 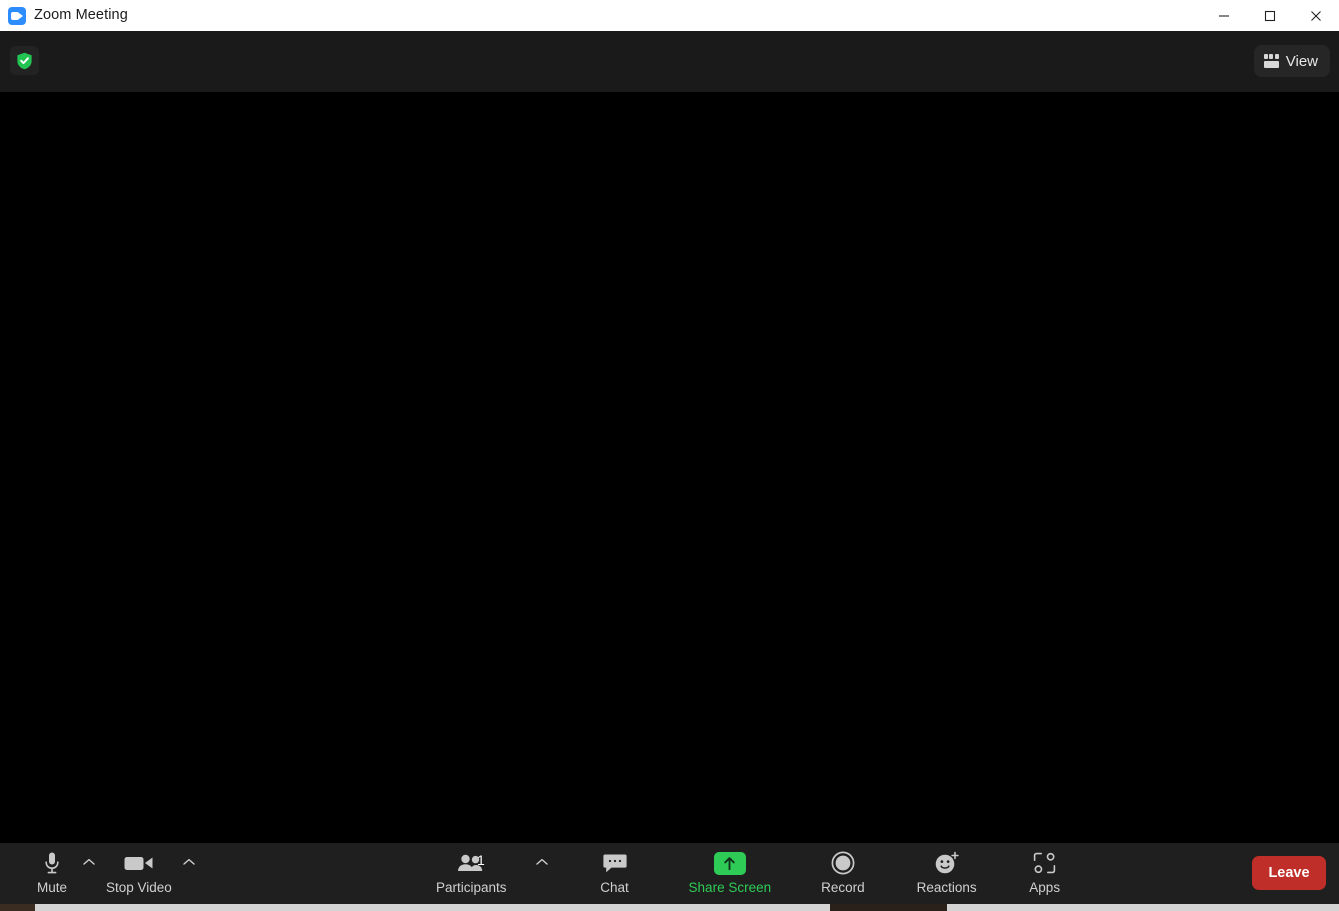 I want to click on mute-button-label: Mute, so click(x=51, y=887).